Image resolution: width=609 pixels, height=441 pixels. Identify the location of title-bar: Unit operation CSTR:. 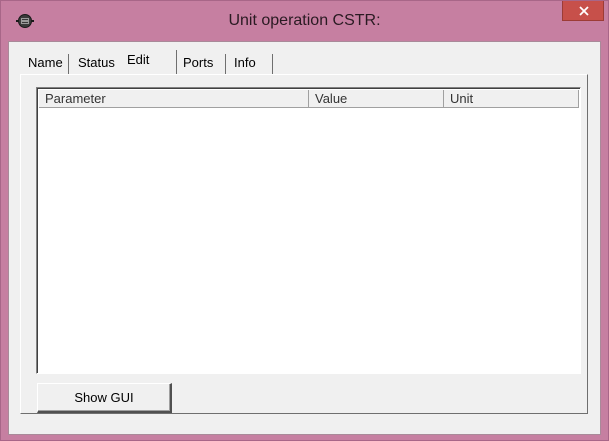
(304, 21).